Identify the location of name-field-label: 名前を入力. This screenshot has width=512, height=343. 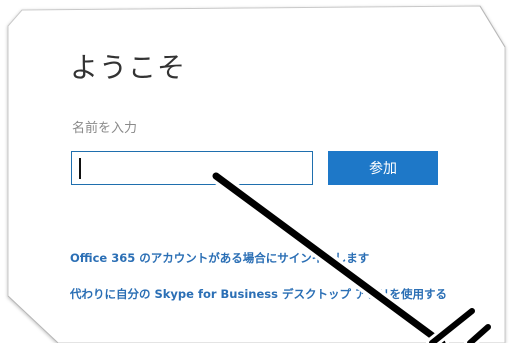
(105, 128).